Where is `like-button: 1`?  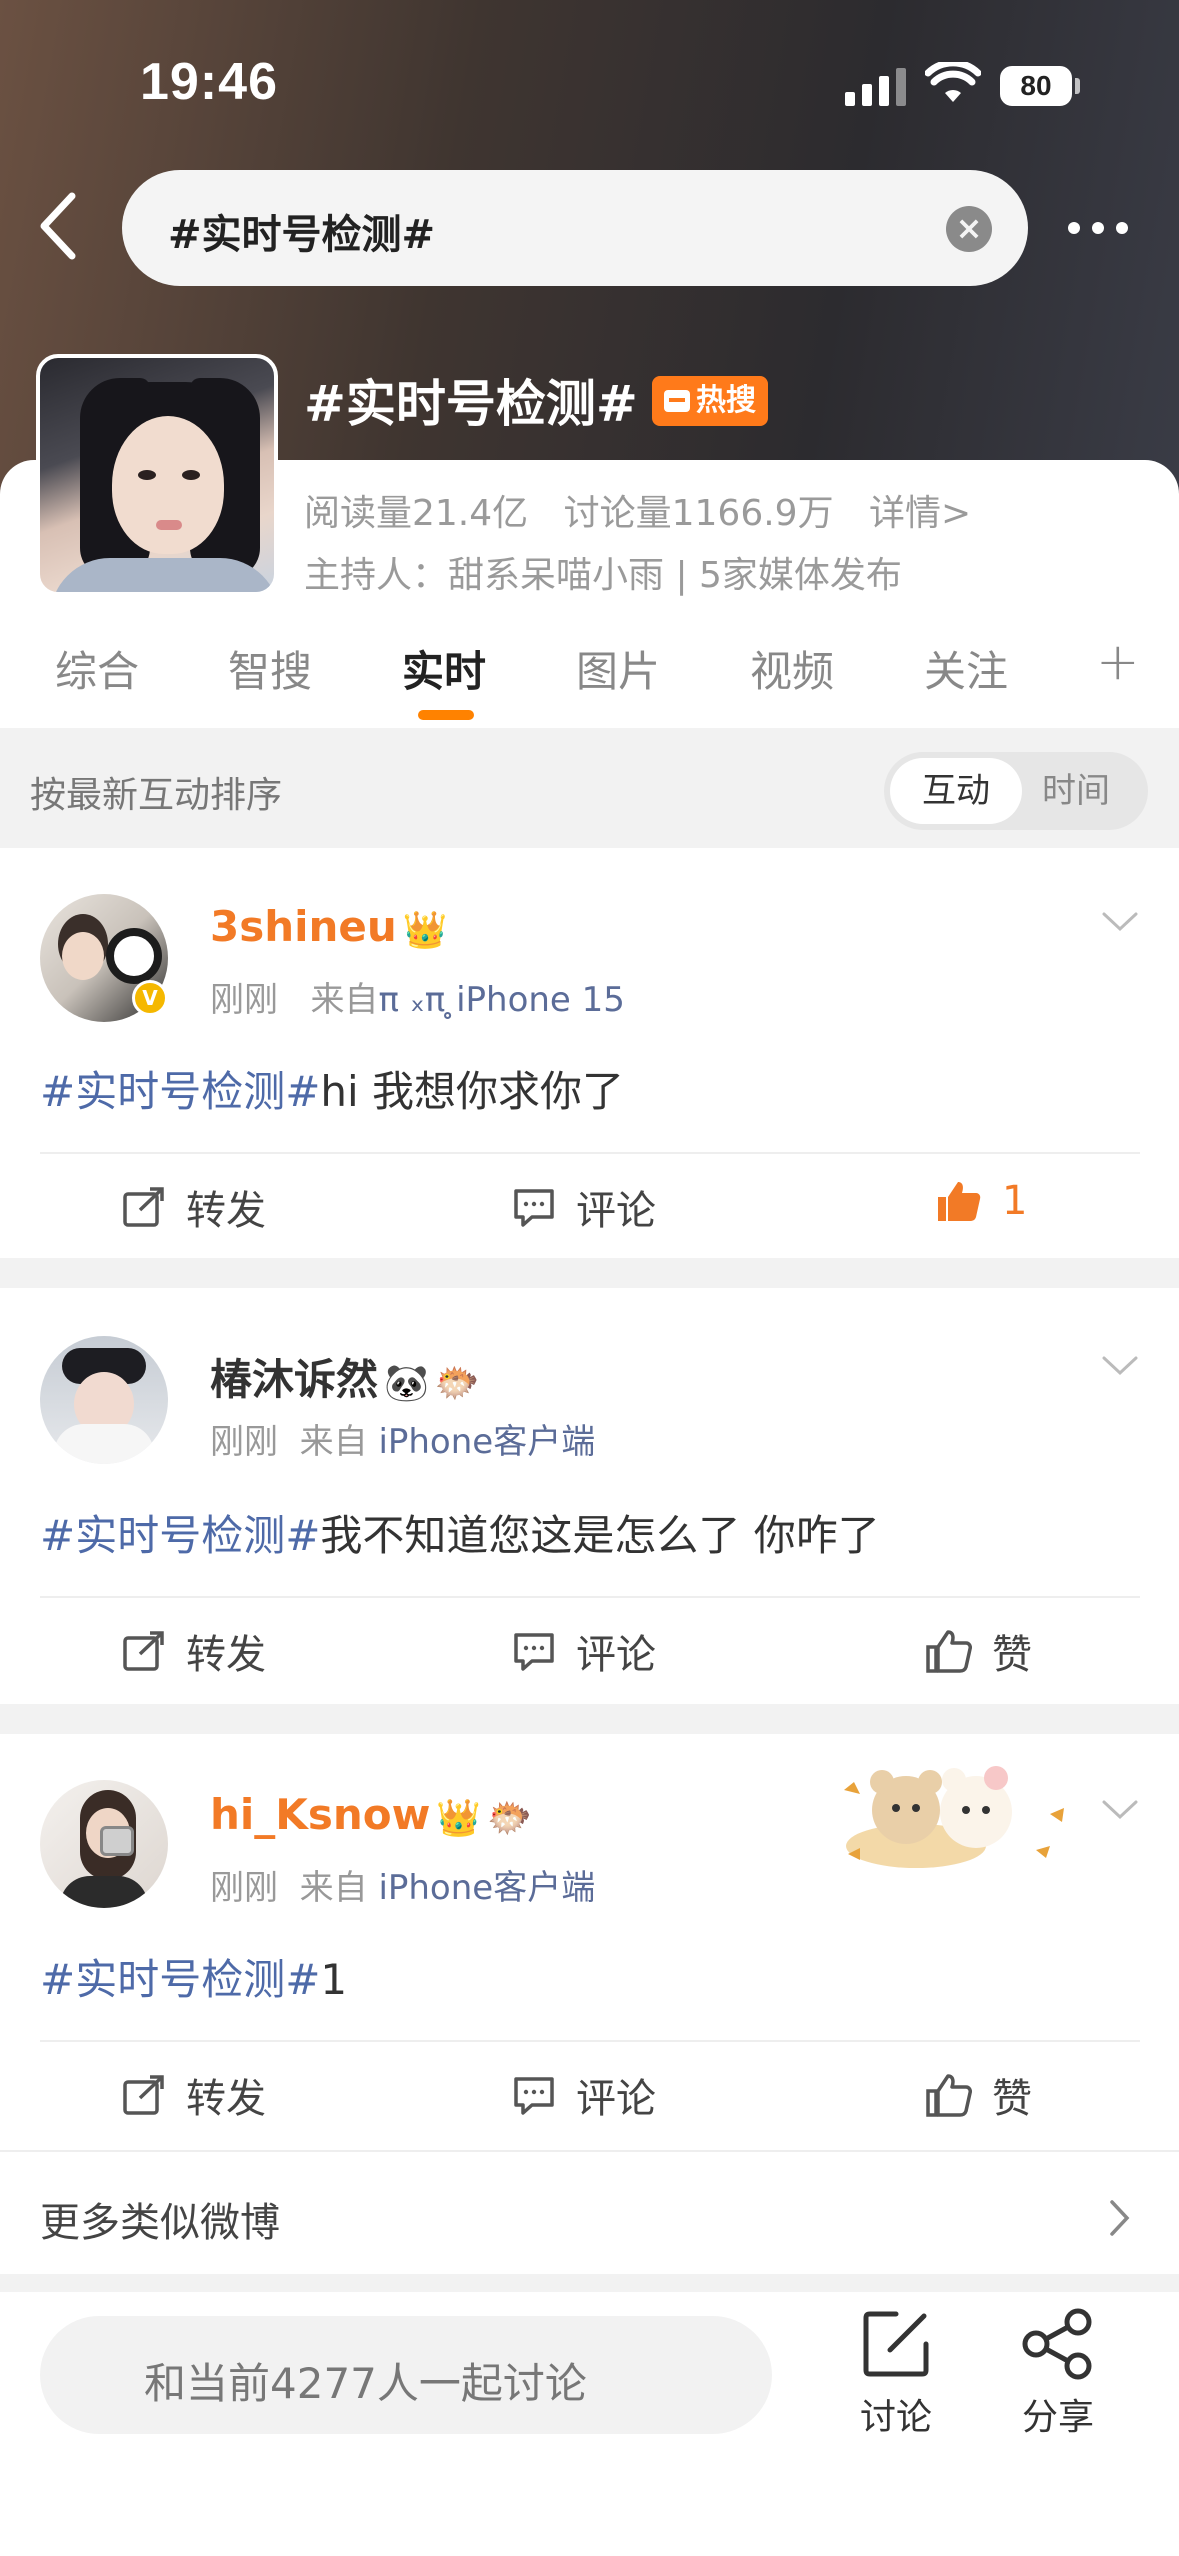
like-button: 1 is located at coordinates (980, 1201).